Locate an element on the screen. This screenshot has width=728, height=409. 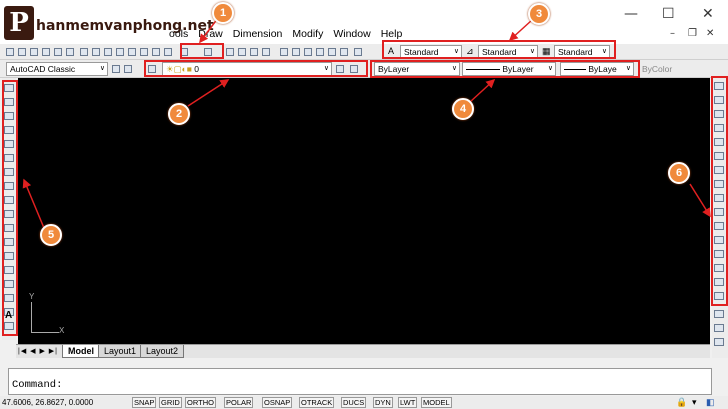
new-icon is located at coordinates (10, 52).